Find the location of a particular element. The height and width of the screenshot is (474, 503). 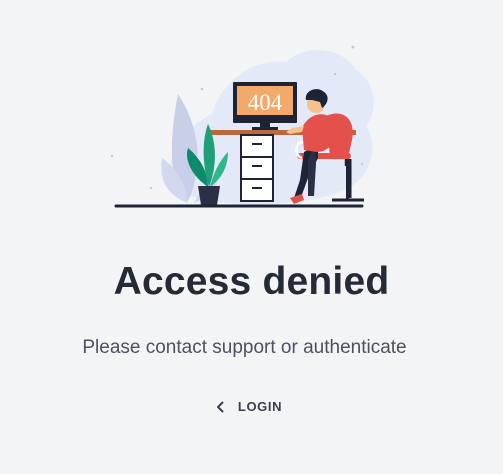

plant-pot is located at coordinates (209, 195).